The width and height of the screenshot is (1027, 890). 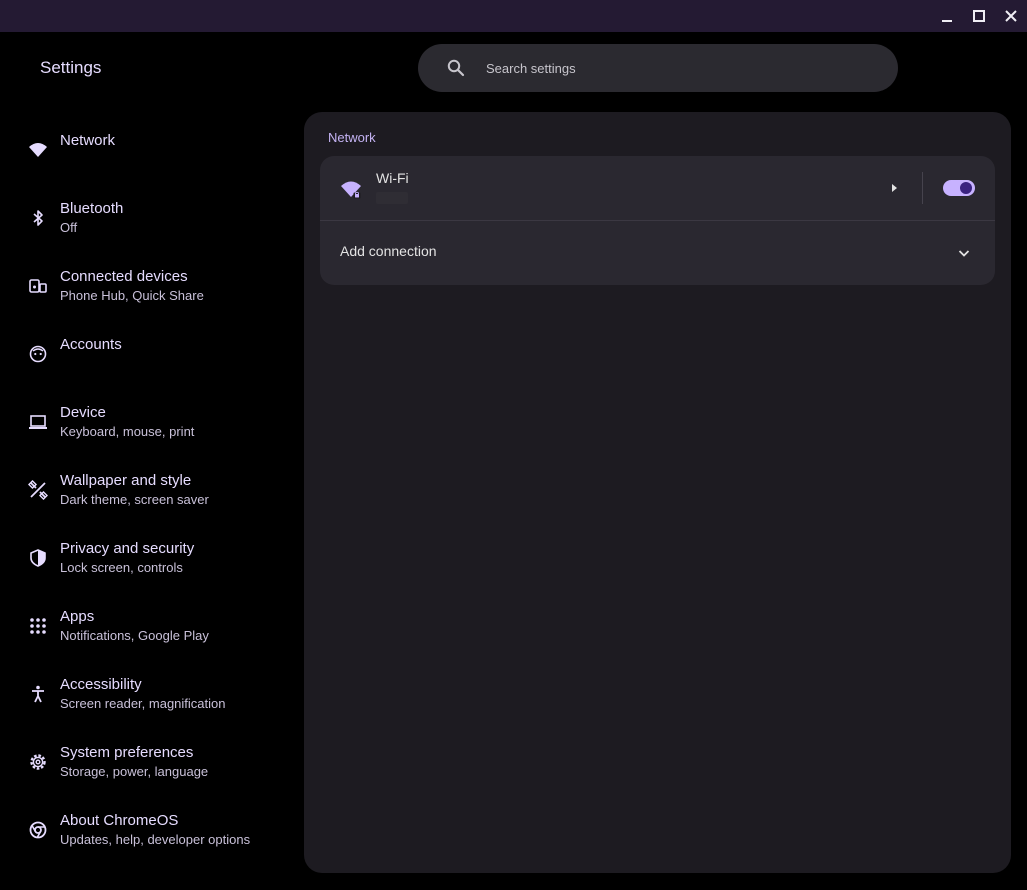 I want to click on window-titlebar, so click(x=513, y=16).